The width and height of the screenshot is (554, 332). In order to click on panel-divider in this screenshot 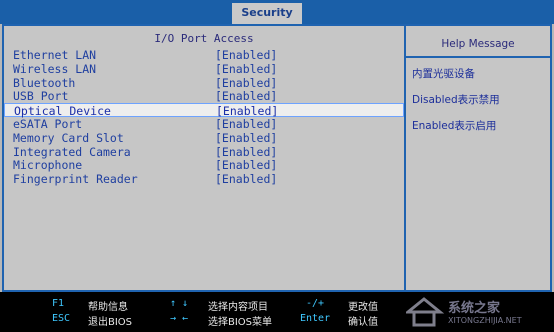, I will do `click(405, 158)`.